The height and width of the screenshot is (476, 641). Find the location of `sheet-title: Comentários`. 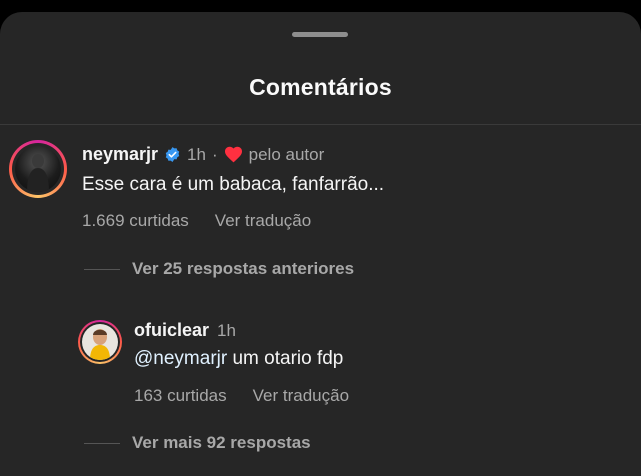

sheet-title: Comentários is located at coordinates (320, 87).